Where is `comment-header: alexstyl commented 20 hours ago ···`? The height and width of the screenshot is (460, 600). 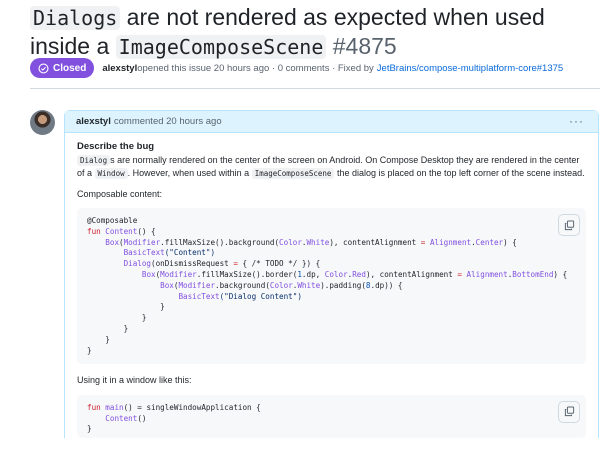 comment-header: alexstyl commented 20 hours ago ··· is located at coordinates (331, 122).